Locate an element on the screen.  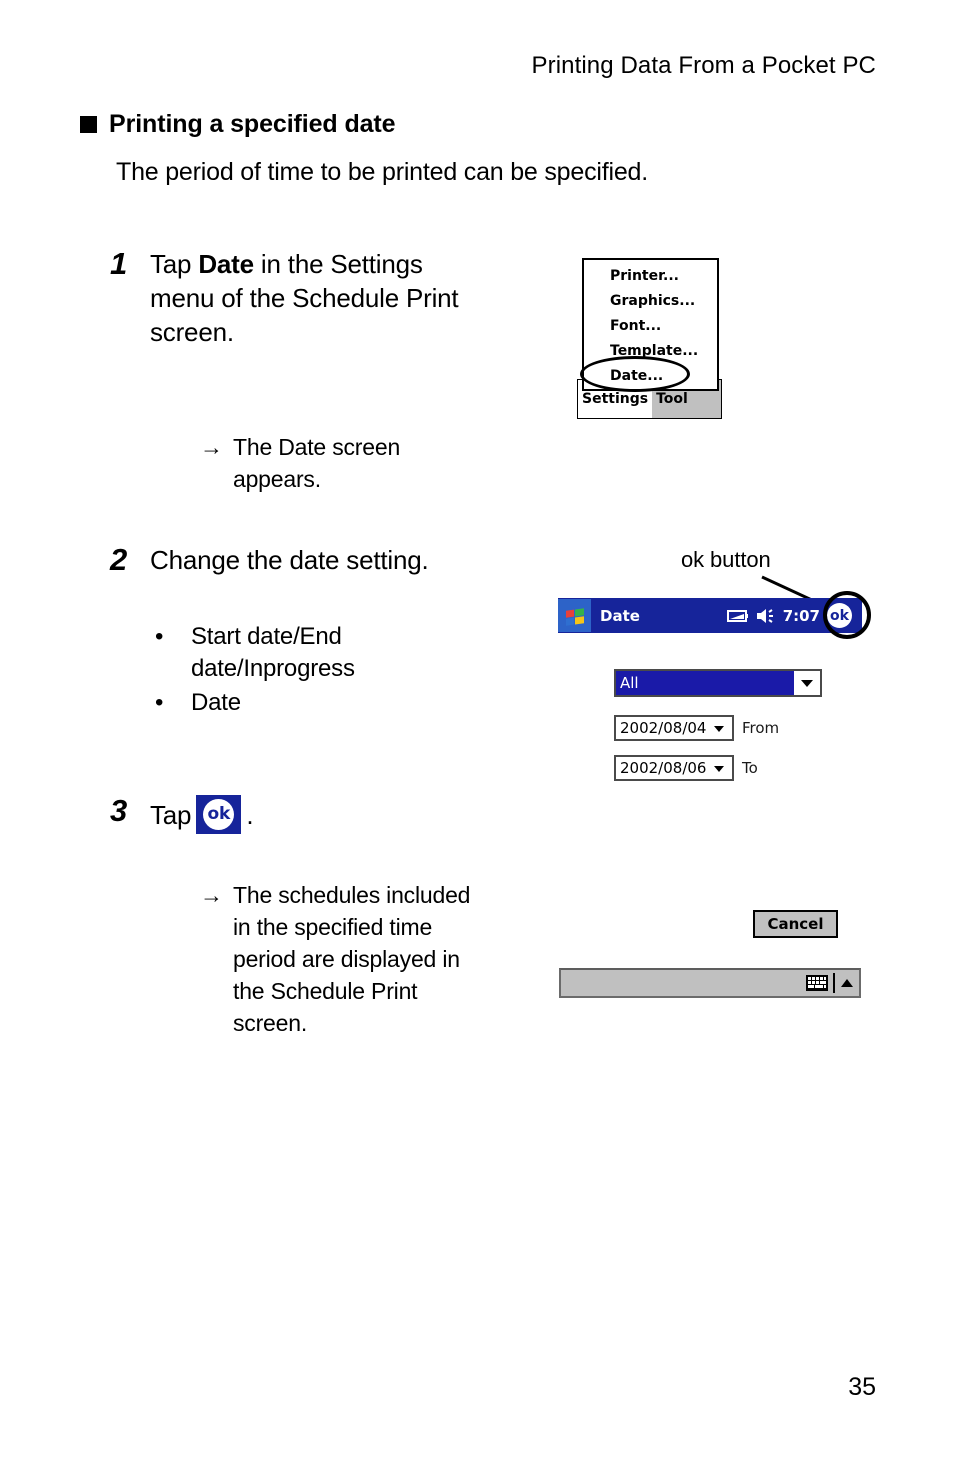
windows-flag-icon is located at coordinates (574, 615).